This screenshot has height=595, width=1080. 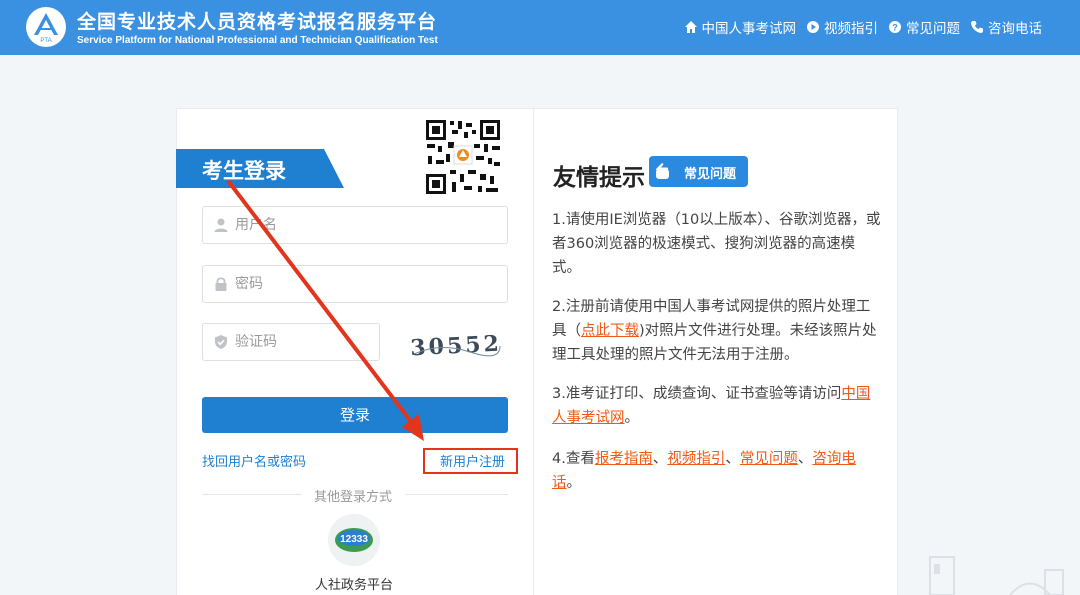 I want to click on background-building-decoration, so click(x=996, y=575).